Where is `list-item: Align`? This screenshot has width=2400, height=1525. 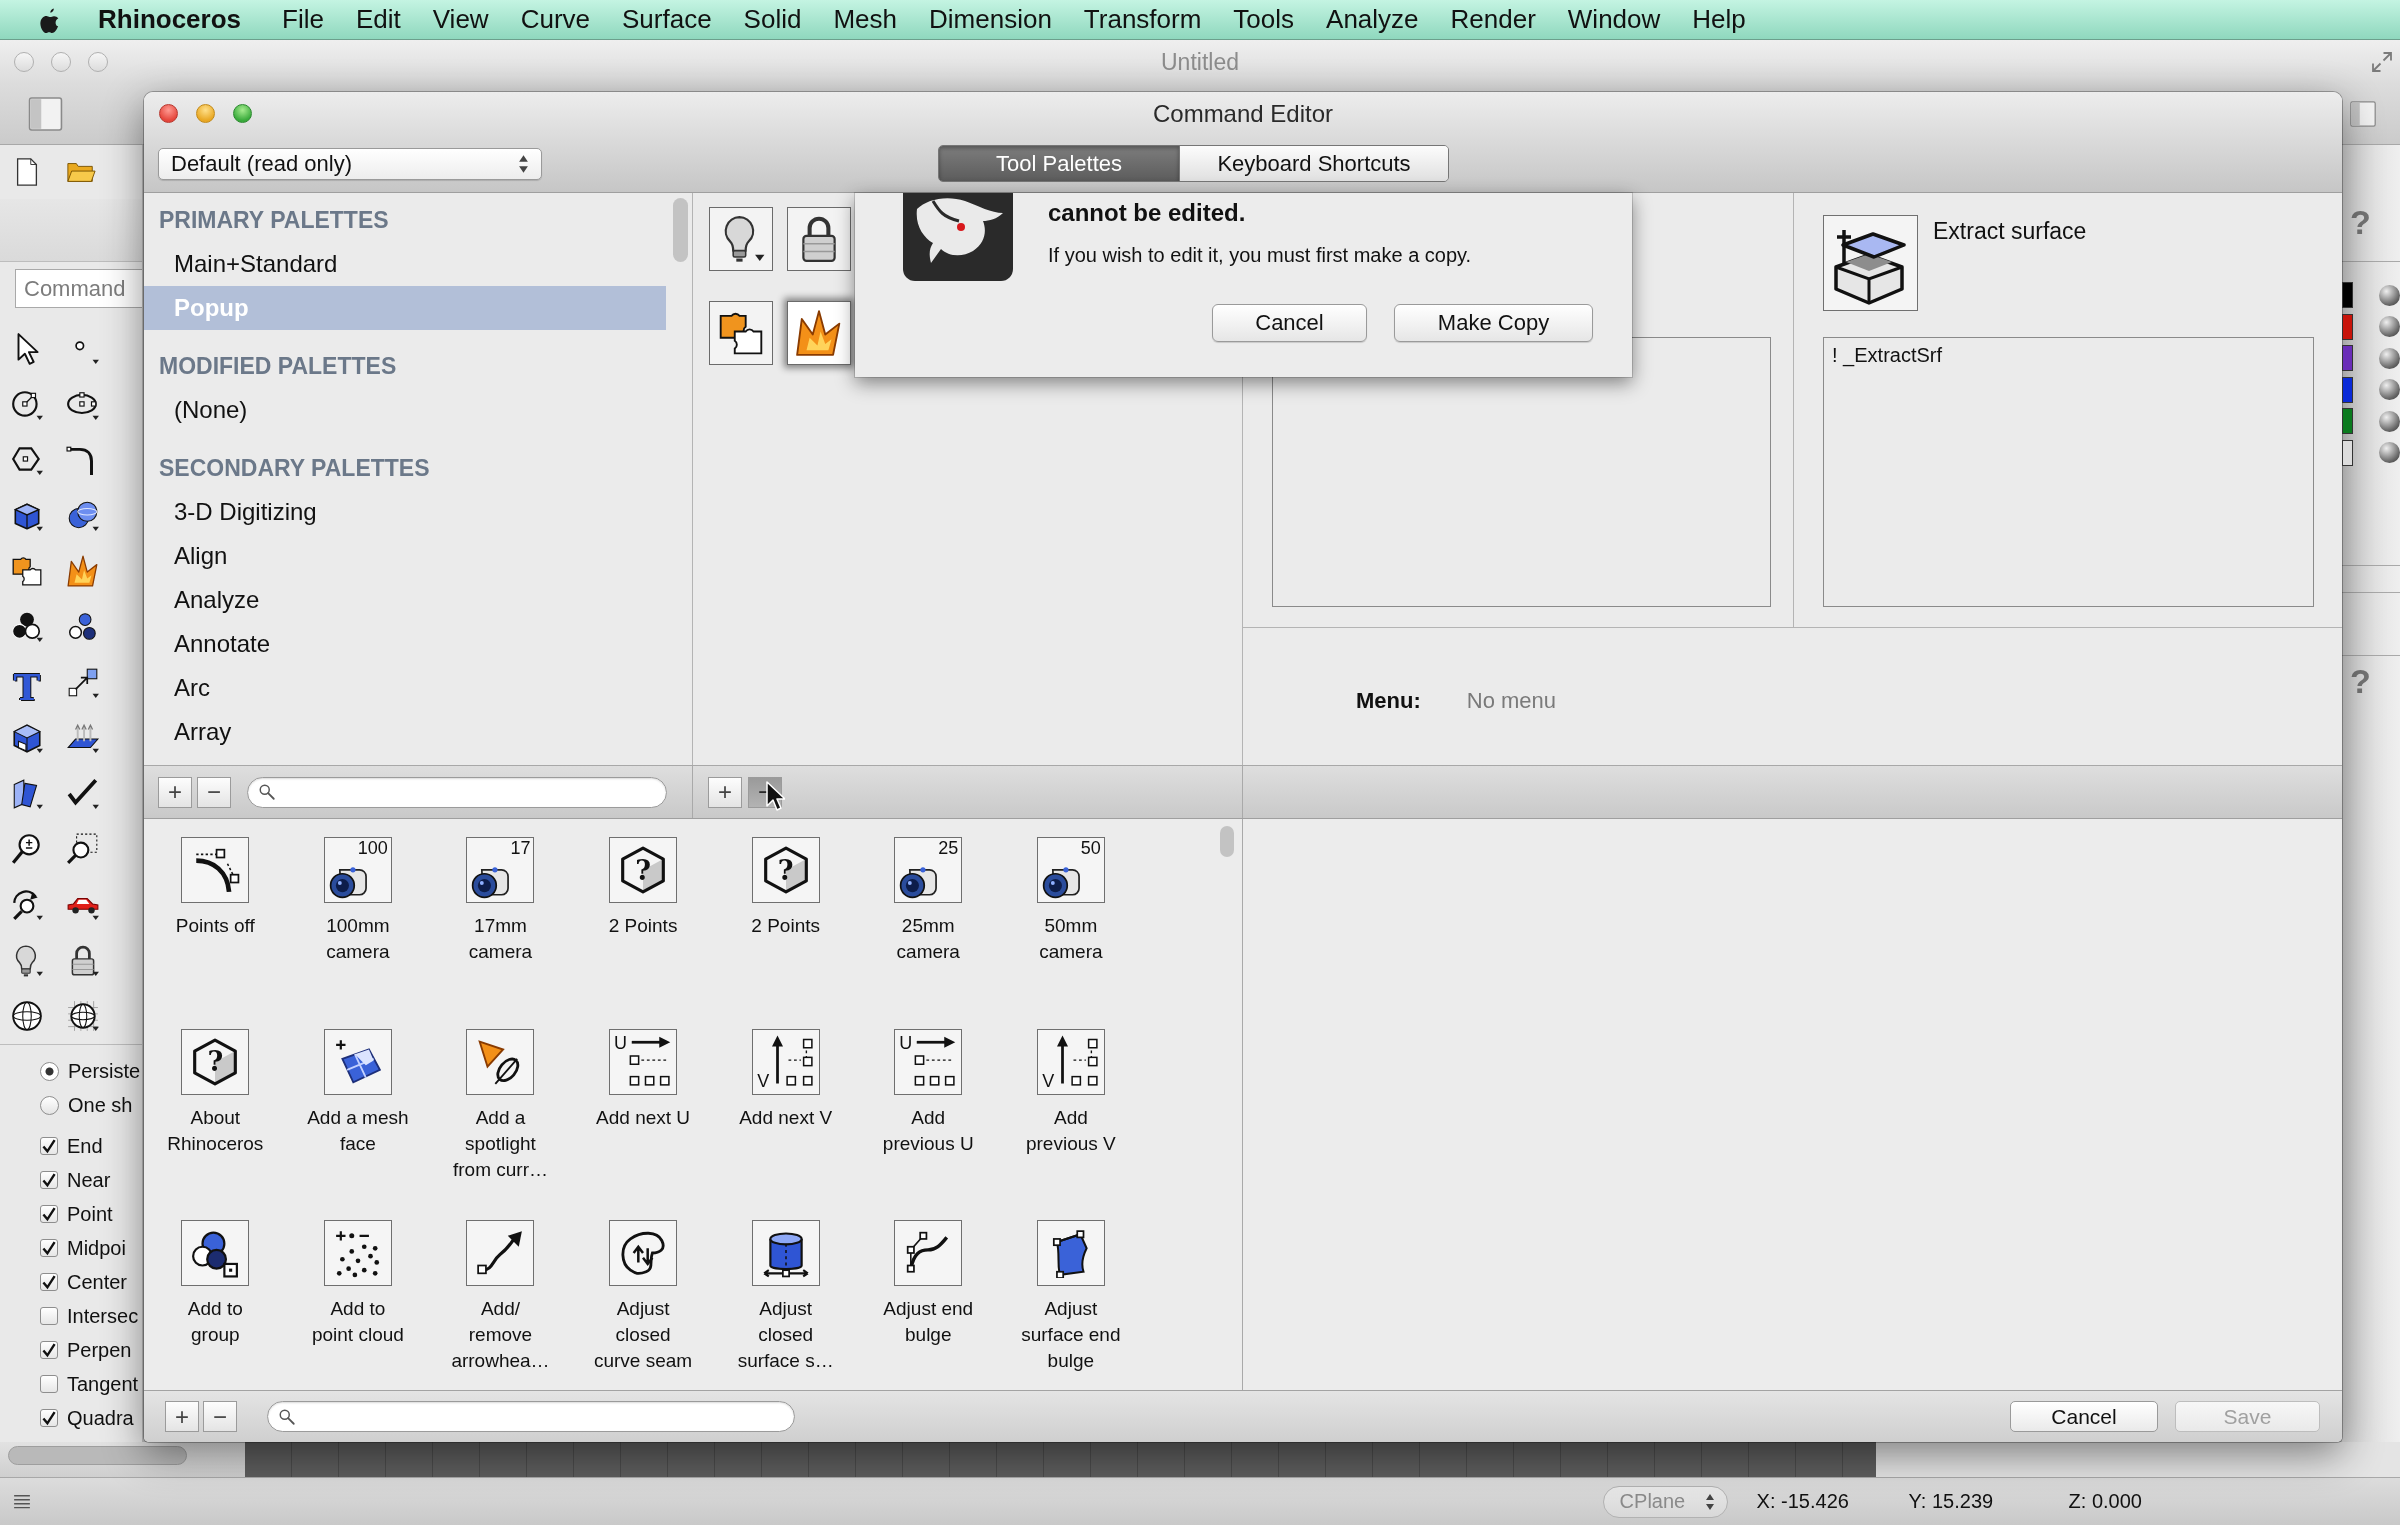 list-item: Align is located at coordinates (405, 556).